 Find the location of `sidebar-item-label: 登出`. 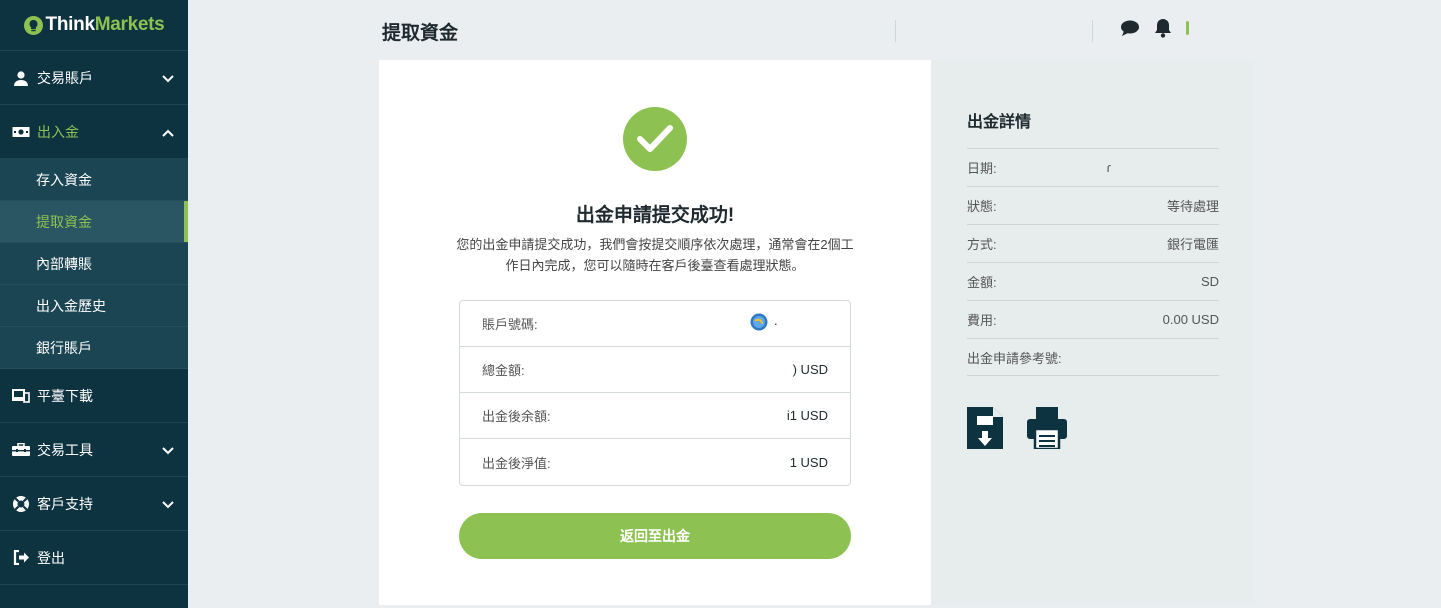

sidebar-item-label: 登出 is located at coordinates (51, 557).